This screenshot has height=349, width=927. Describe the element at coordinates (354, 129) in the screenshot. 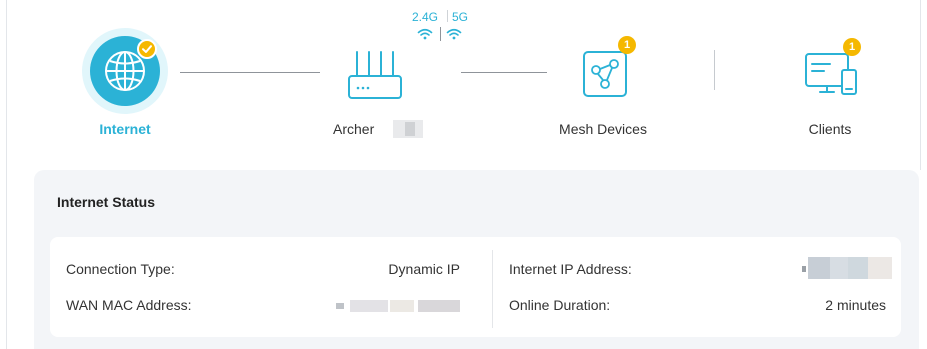

I see `router-label: Archer` at that location.